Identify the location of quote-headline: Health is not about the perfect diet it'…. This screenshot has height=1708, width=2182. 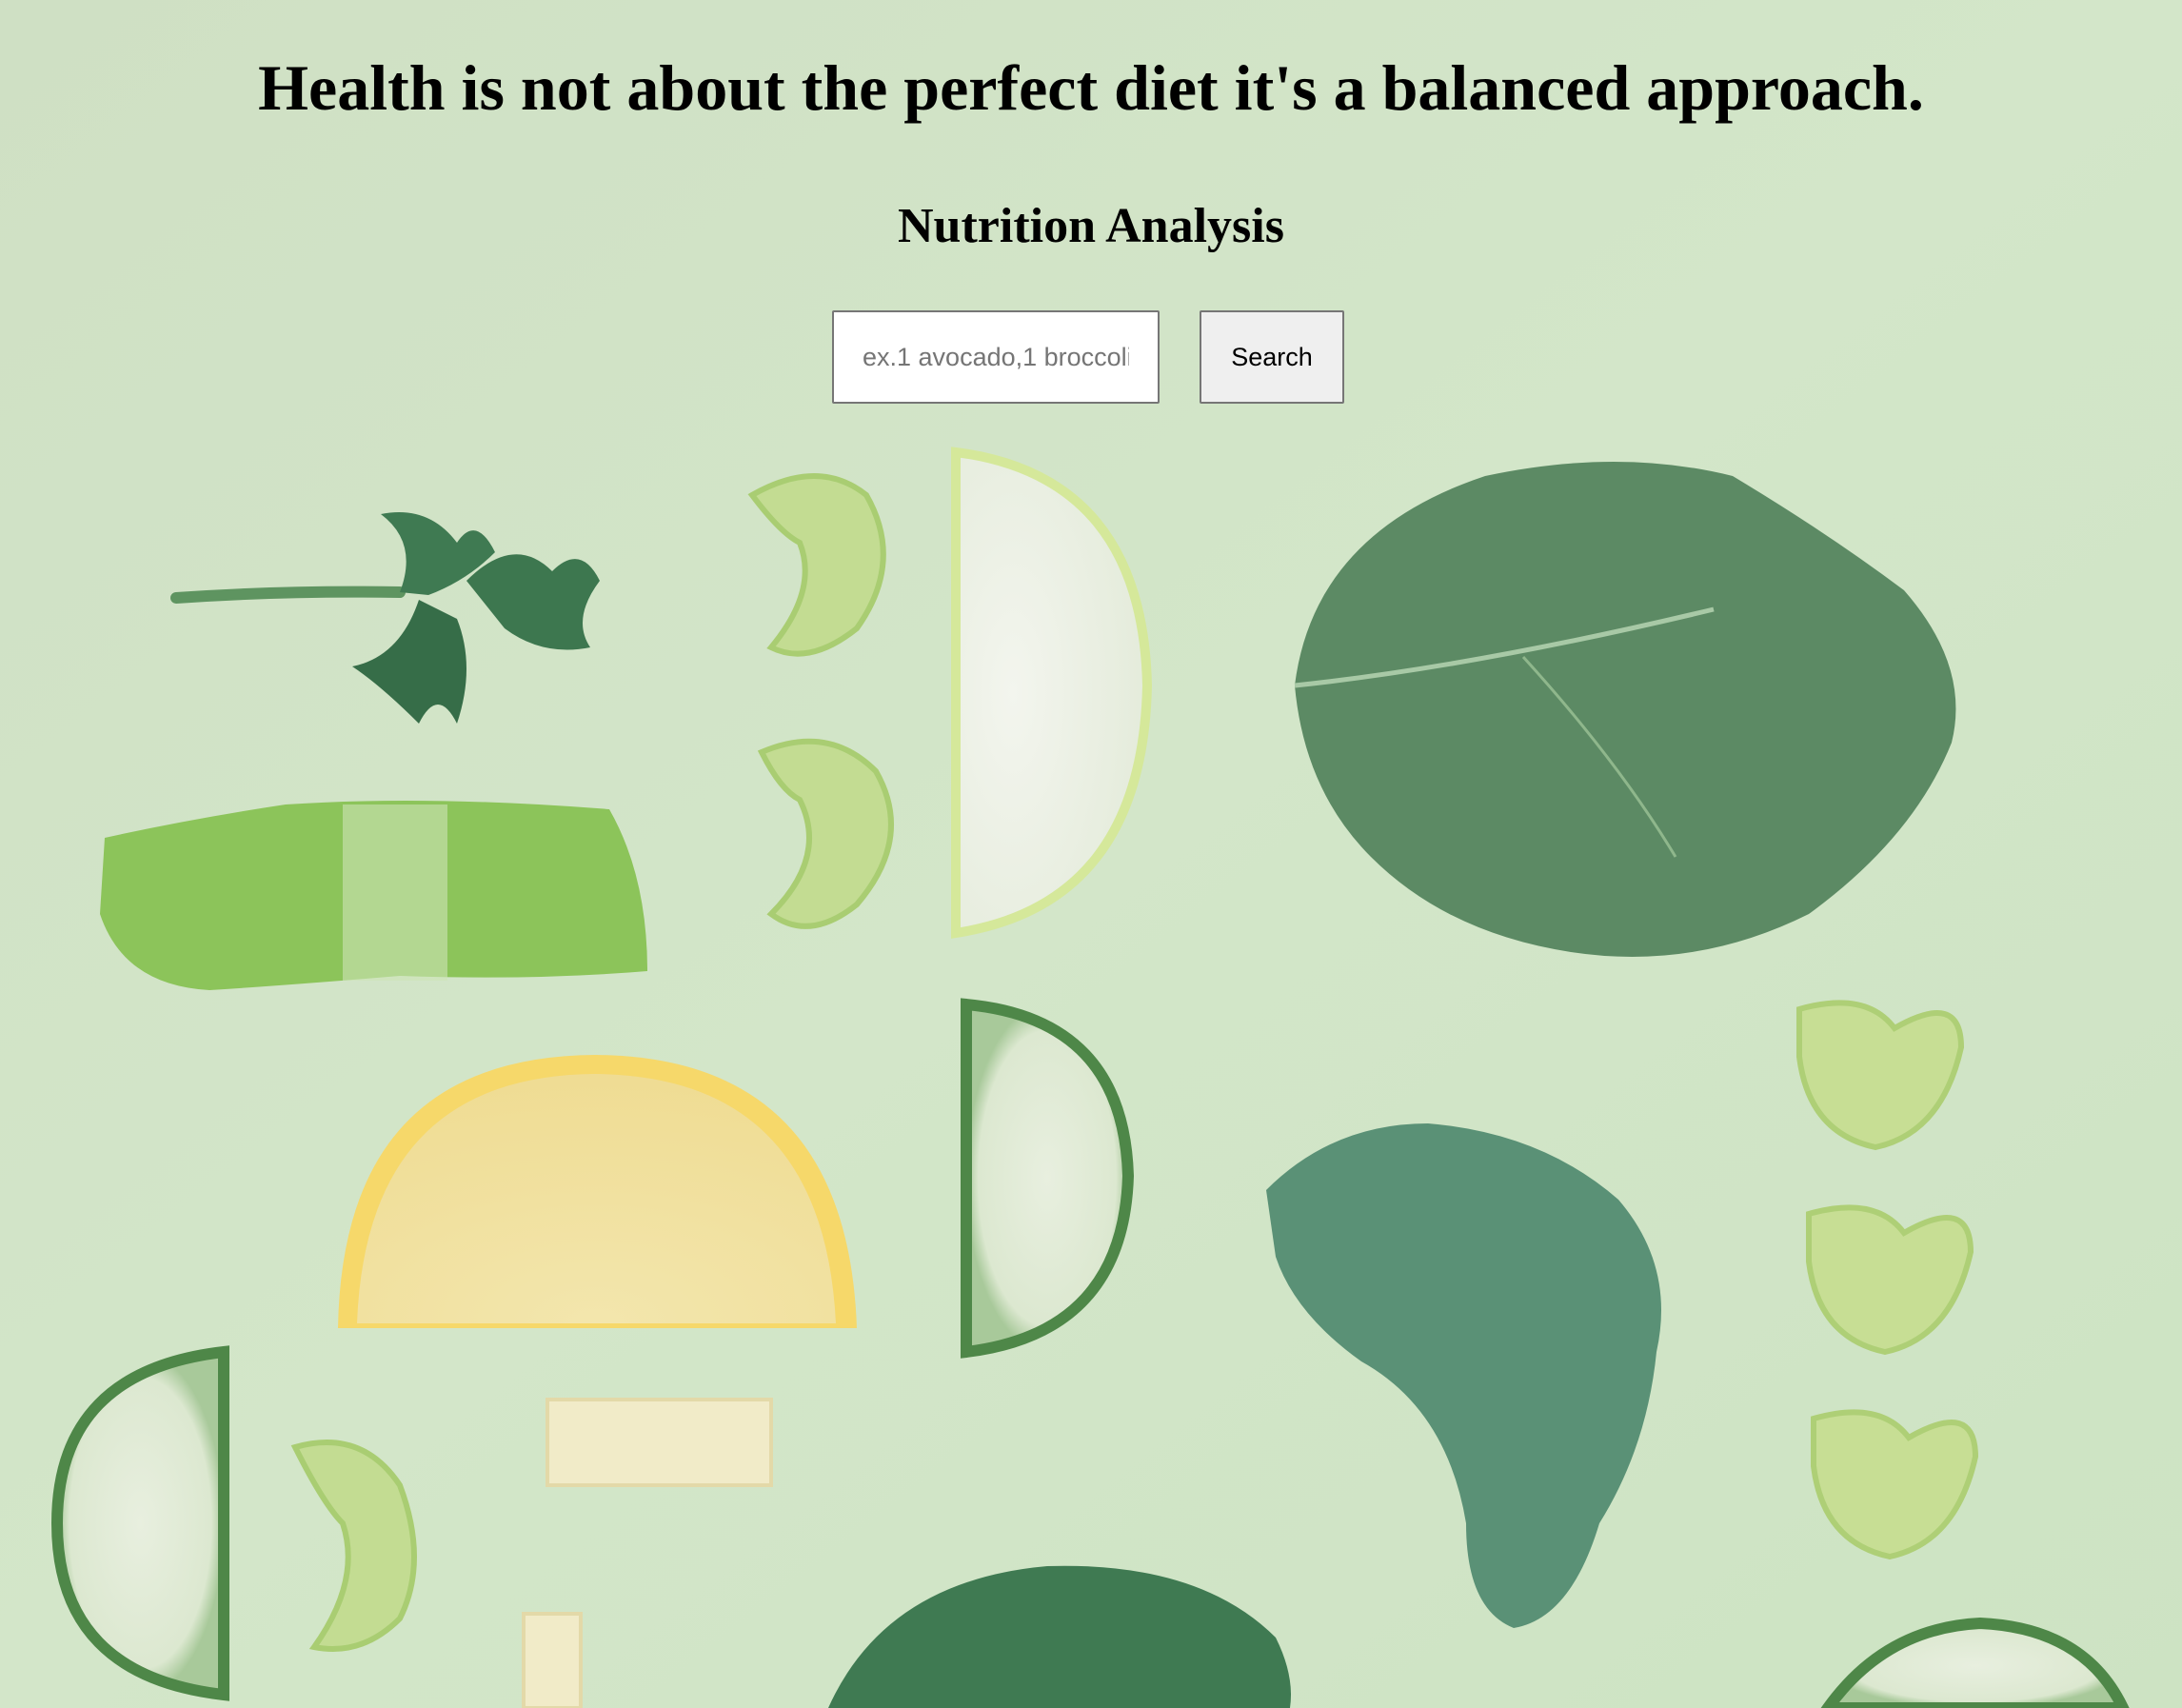
(1091, 87).